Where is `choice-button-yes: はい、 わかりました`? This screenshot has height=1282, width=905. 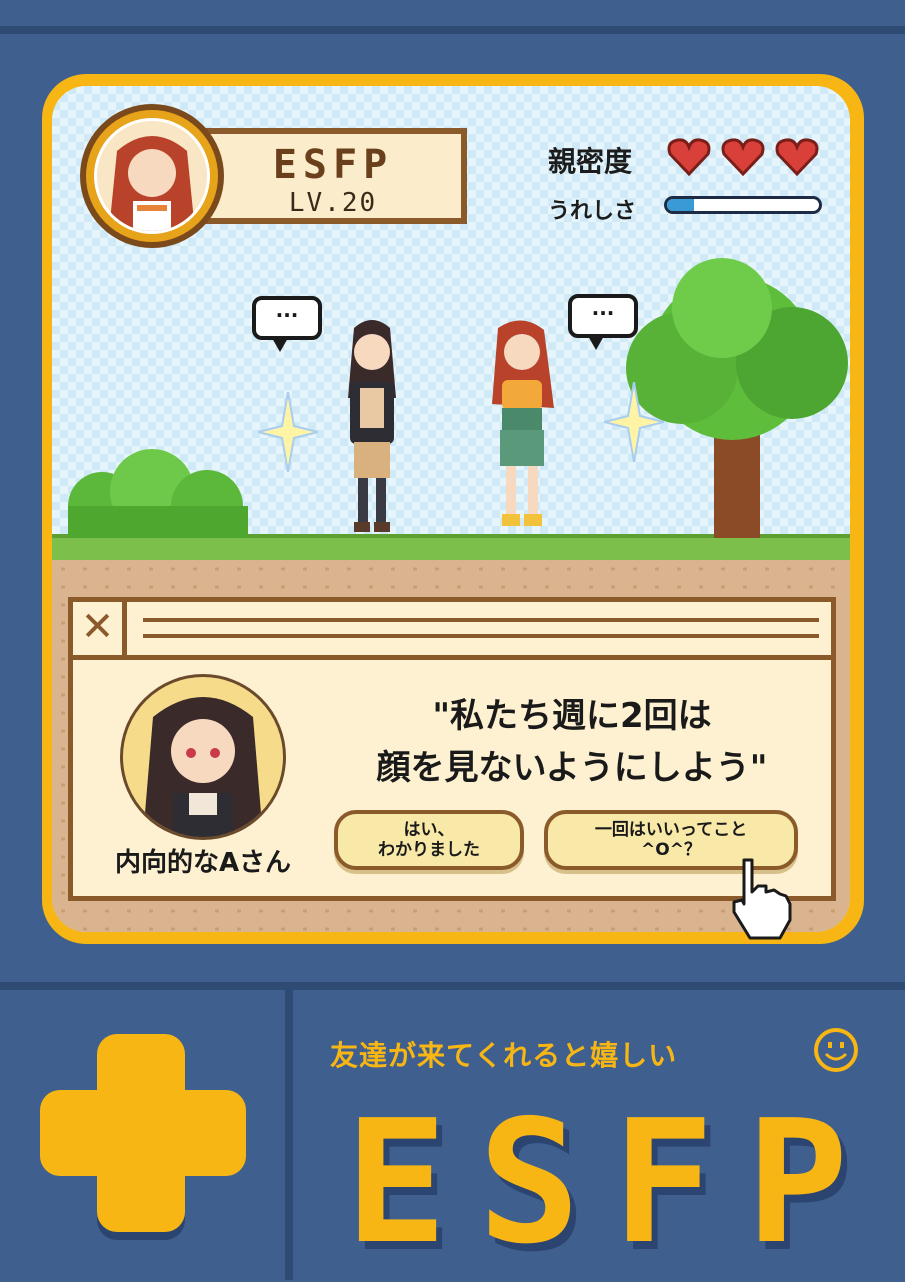 choice-button-yes: はい、 わかりました is located at coordinates (429, 840).